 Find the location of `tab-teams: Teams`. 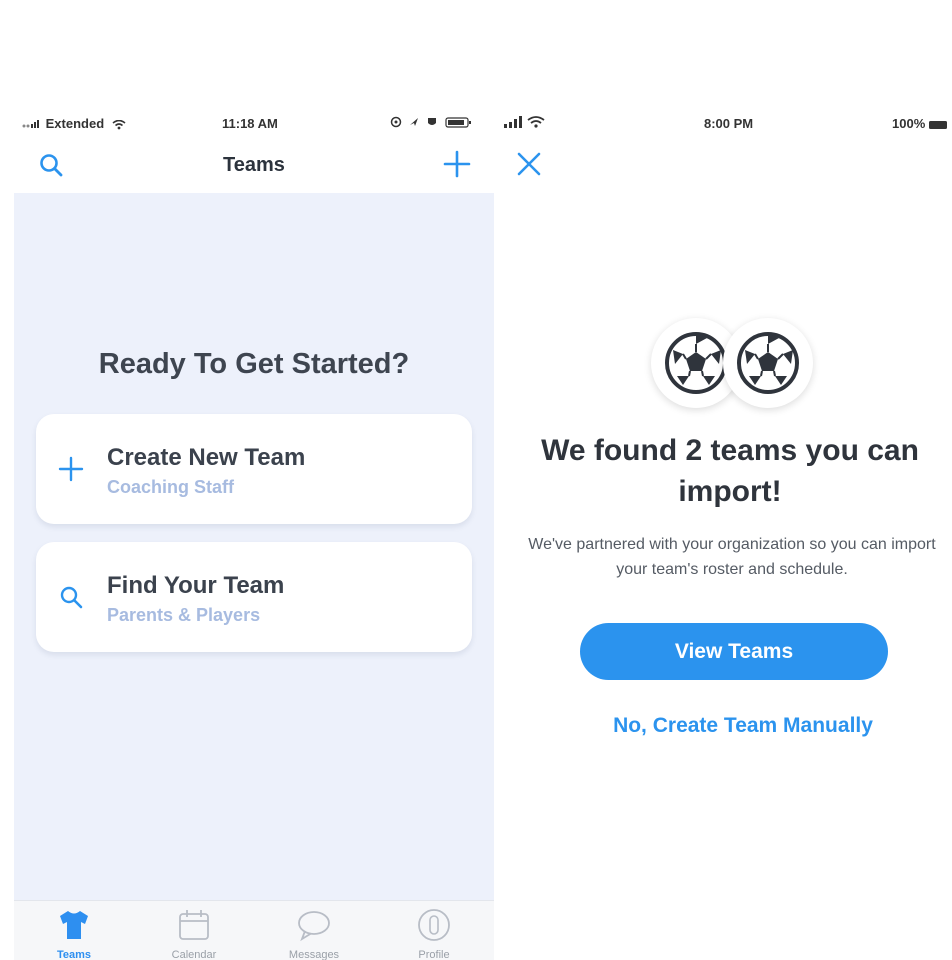

tab-teams: Teams is located at coordinates (74, 933).